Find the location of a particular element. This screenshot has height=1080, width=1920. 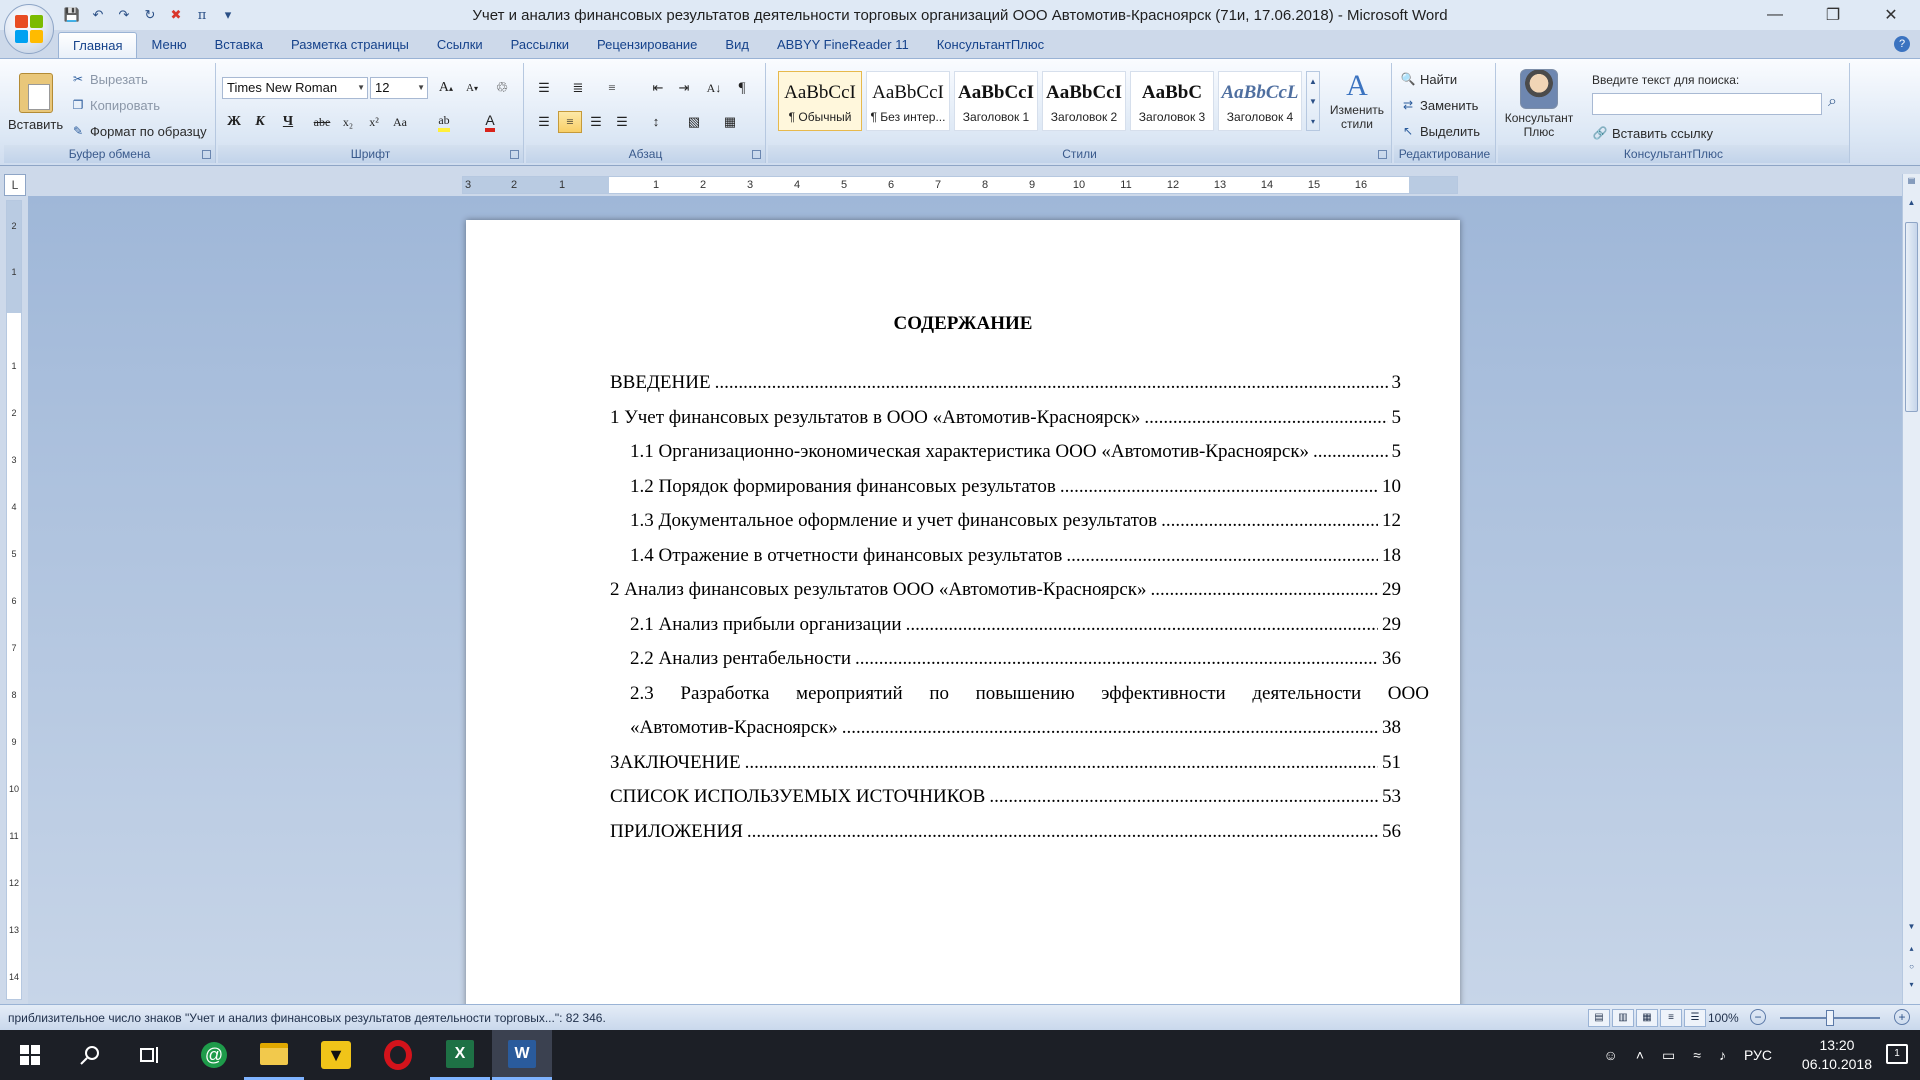

highlight-icon: ab is located at coordinates (444, 122).